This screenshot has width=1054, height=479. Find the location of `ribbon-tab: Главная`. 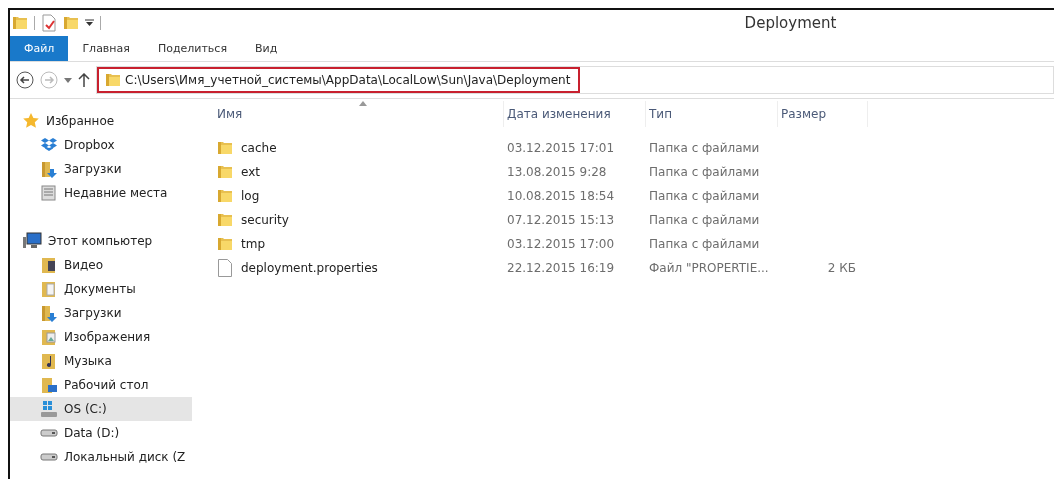

ribbon-tab: Главная is located at coordinates (106, 48).